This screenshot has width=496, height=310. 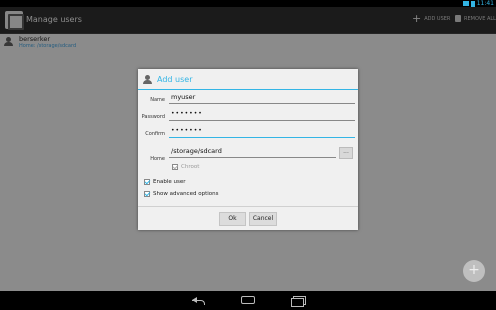 I want to click on back-icon, so click(x=199, y=300).